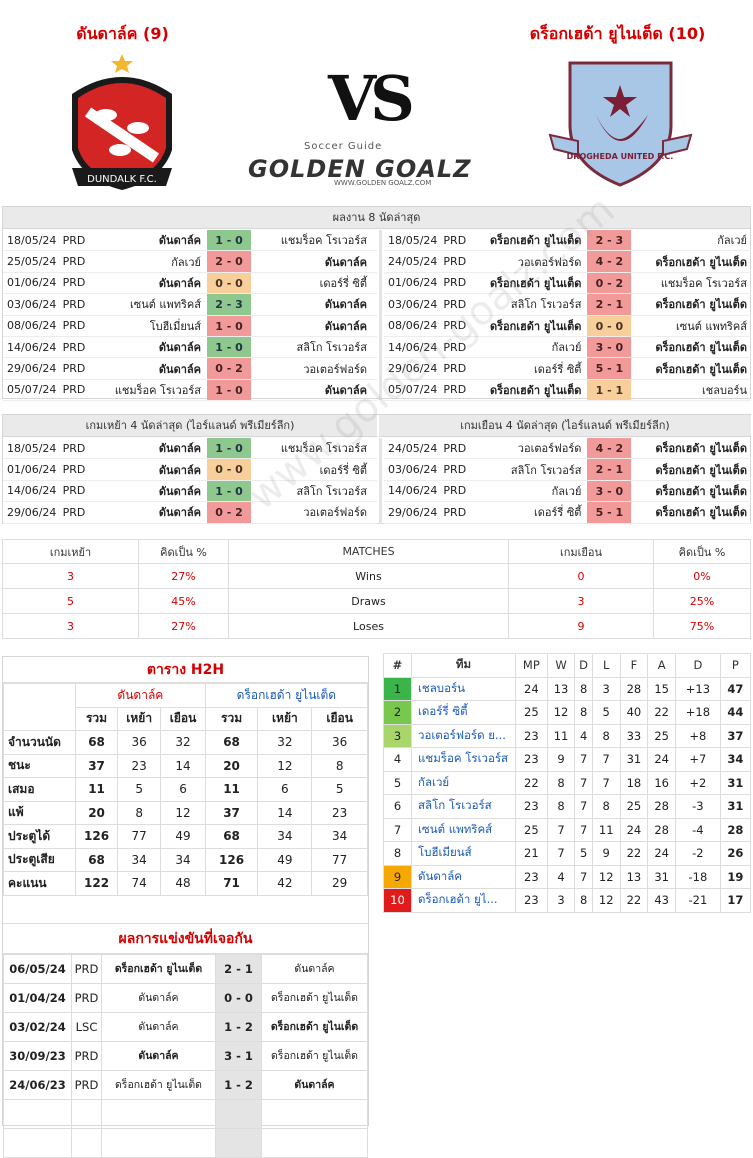  What do you see at coordinates (39, 859) in the screenshot?
I see `h2h-stat-label: ประตูเสีย` at bounding box center [39, 859].